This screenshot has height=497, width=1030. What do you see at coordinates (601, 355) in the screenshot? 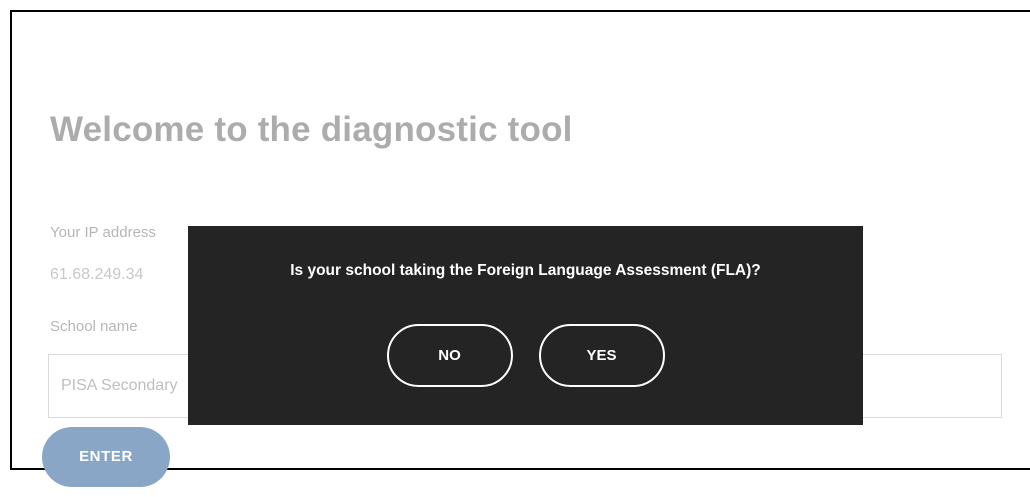
I see `yes-button: YES` at bounding box center [601, 355].